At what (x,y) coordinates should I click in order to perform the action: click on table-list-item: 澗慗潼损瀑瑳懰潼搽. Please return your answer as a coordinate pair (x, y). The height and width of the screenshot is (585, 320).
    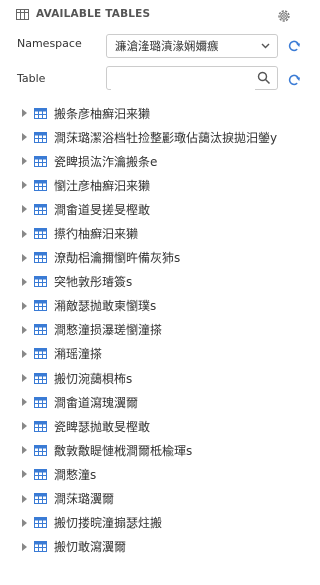
    Looking at the image, I should click on (152, 330).